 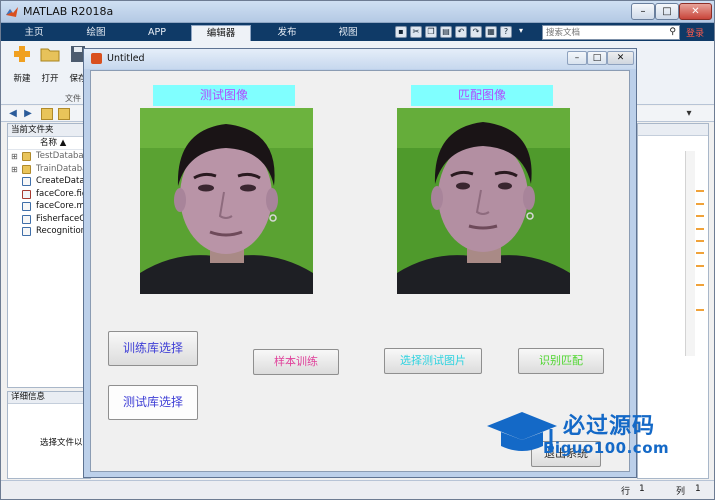 What do you see at coordinates (491, 32) in the screenshot?
I see `switch-windows-icon: ▦` at bounding box center [491, 32].